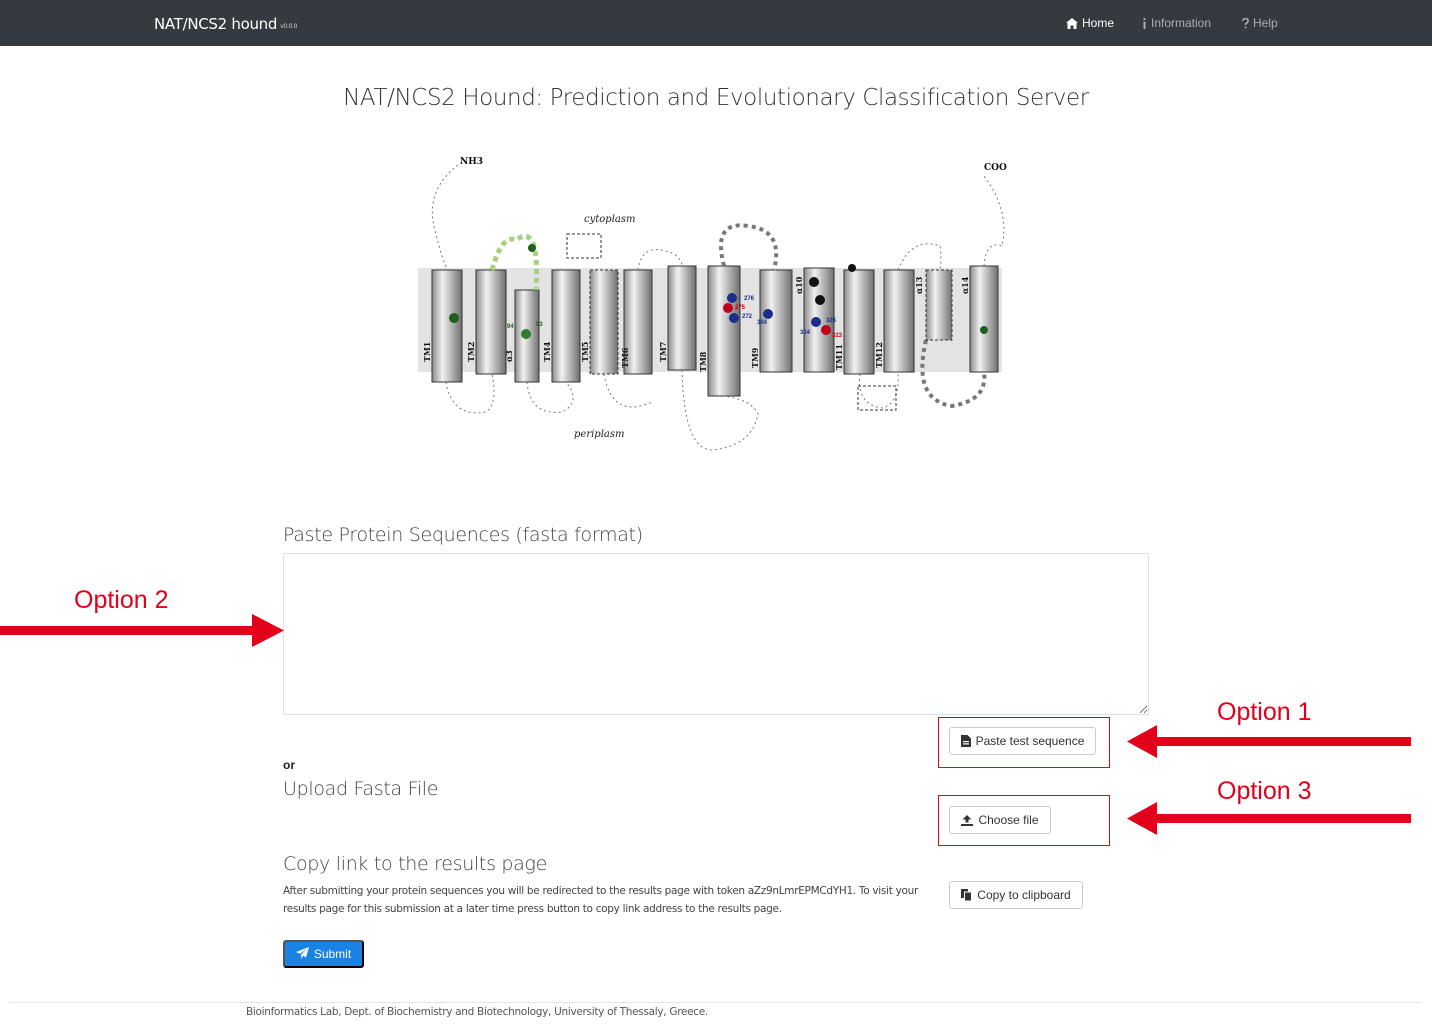 This screenshot has height=1032, width=1432. What do you see at coordinates (879, 355) in the screenshot?
I see `segment-label: TM12` at bounding box center [879, 355].